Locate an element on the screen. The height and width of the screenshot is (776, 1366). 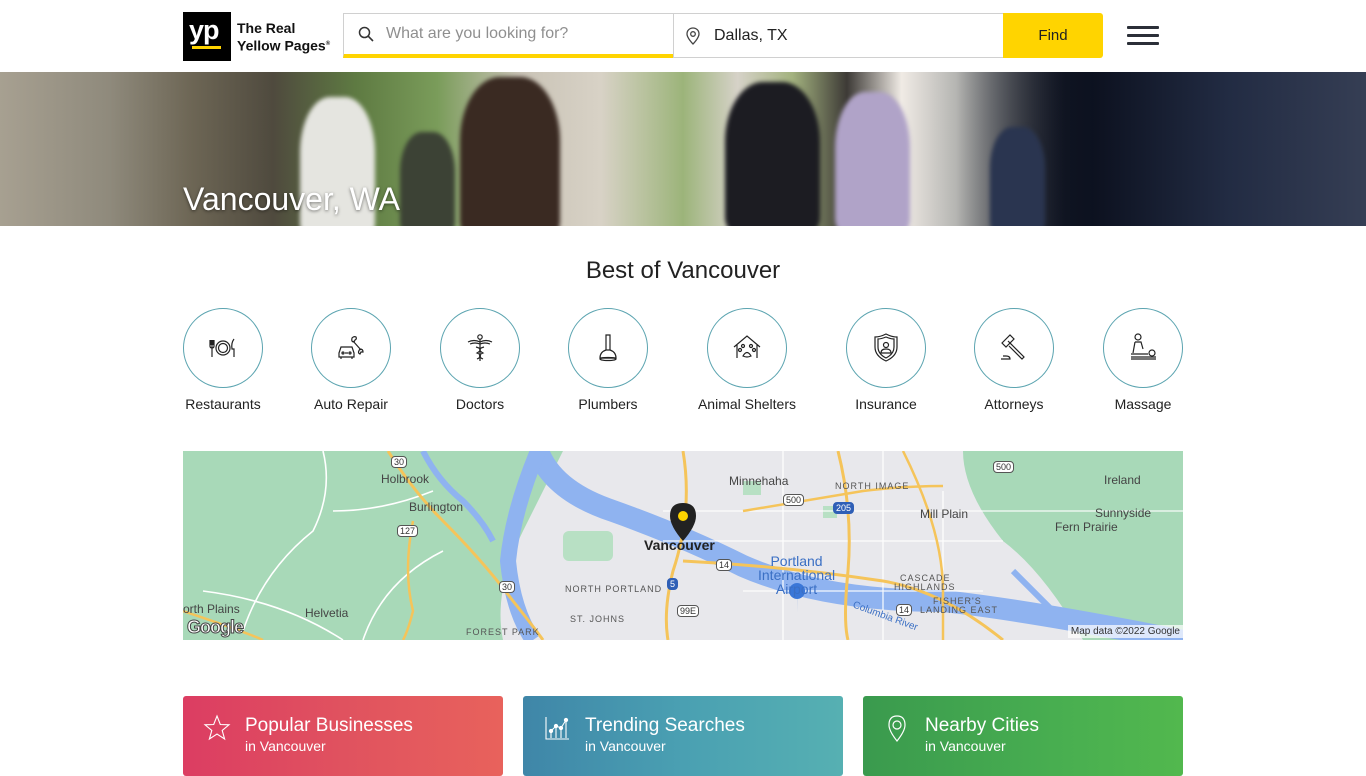
category-label: Doctors is located at coordinates (480, 404).